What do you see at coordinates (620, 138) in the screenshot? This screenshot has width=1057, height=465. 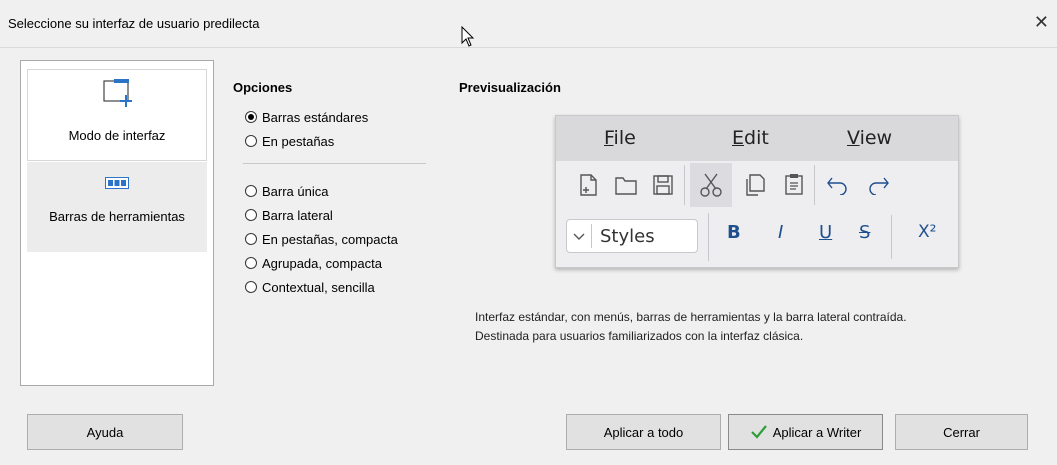 I see `preview-menu-file: File` at bounding box center [620, 138].